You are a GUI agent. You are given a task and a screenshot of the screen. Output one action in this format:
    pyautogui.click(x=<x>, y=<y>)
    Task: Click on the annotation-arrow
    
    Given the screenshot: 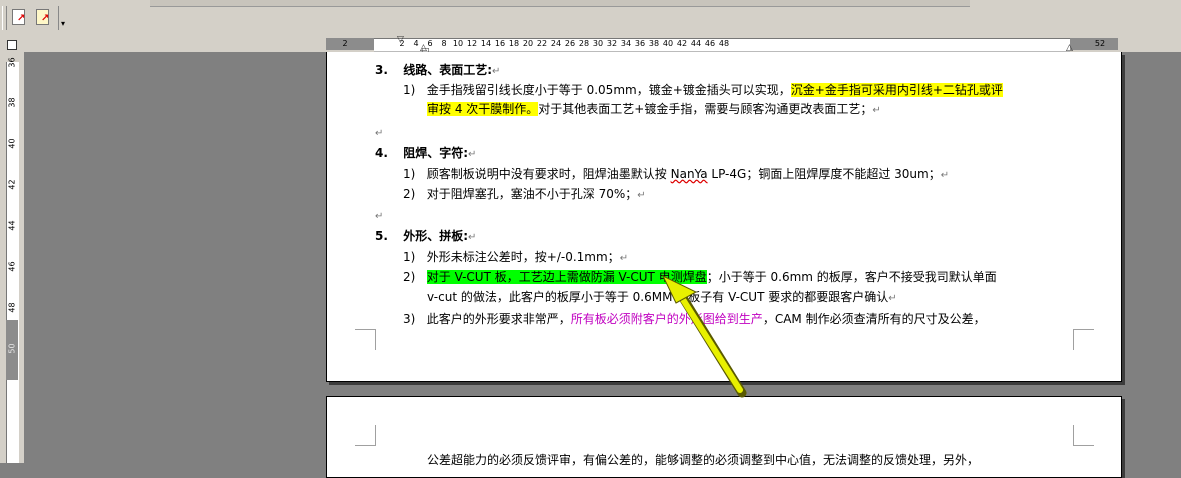 What is the action you would take?
    pyautogui.click(x=704, y=336)
    